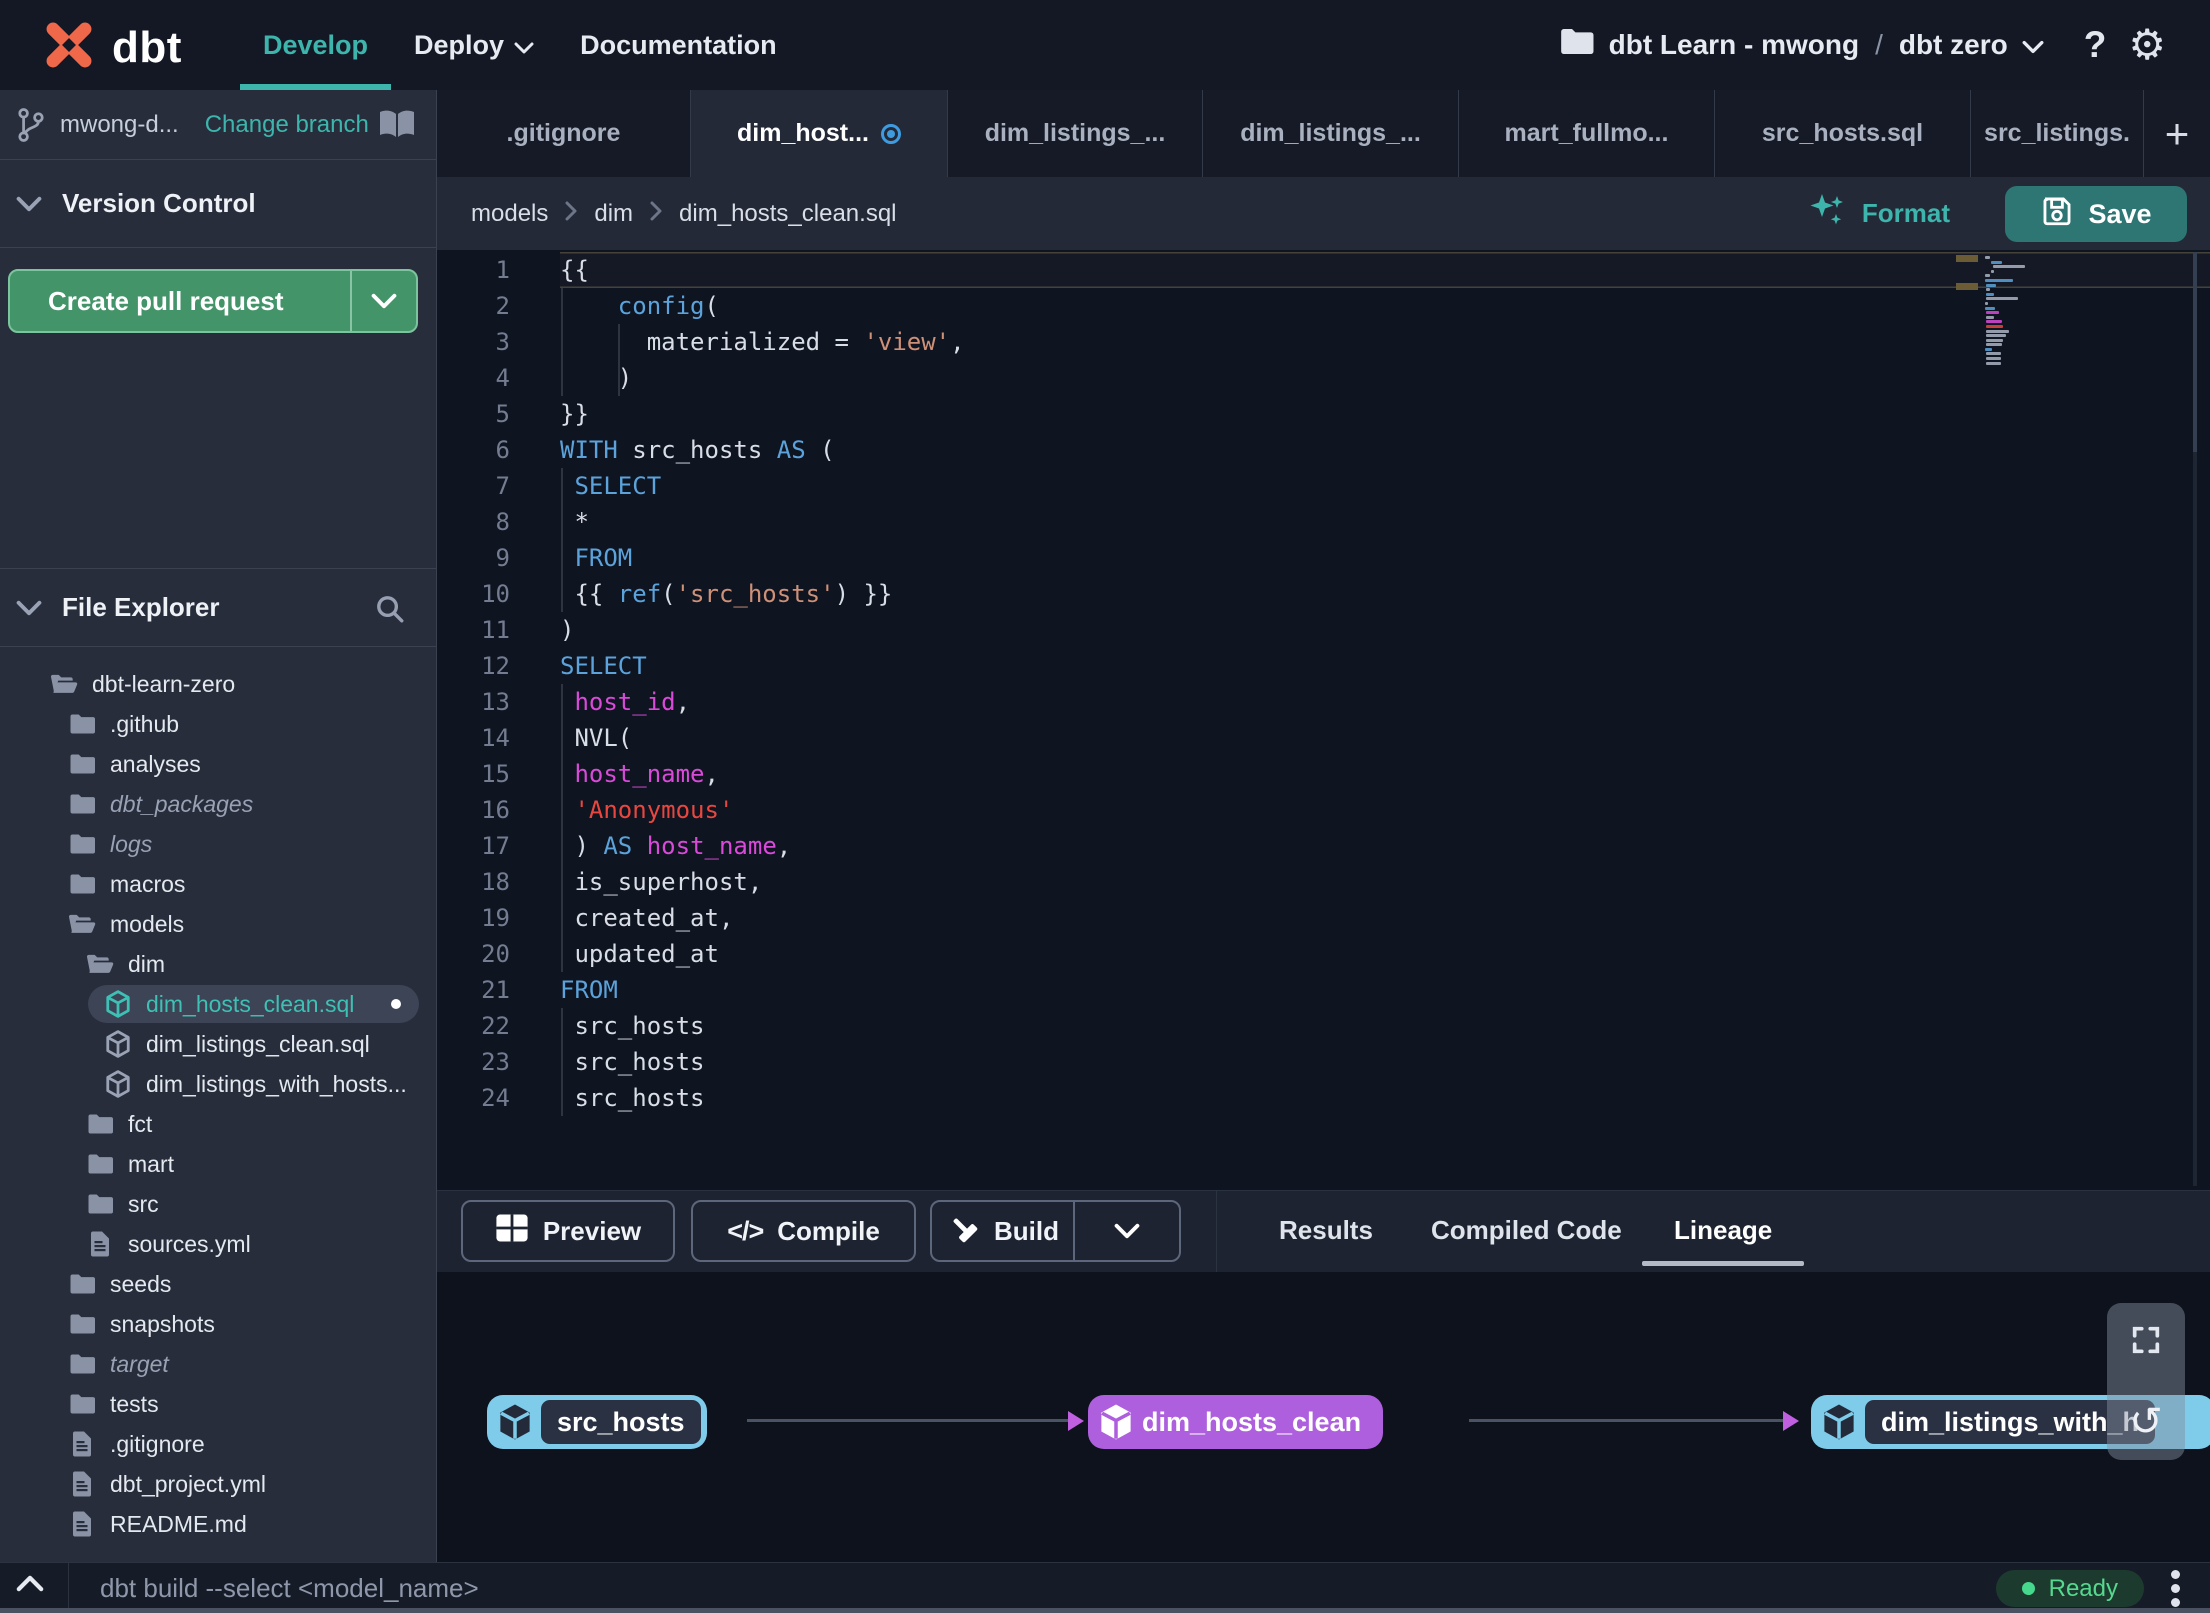 The width and height of the screenshot is (2210, 1613). I want to click on new-tab-button: +, so click(2177, 133).